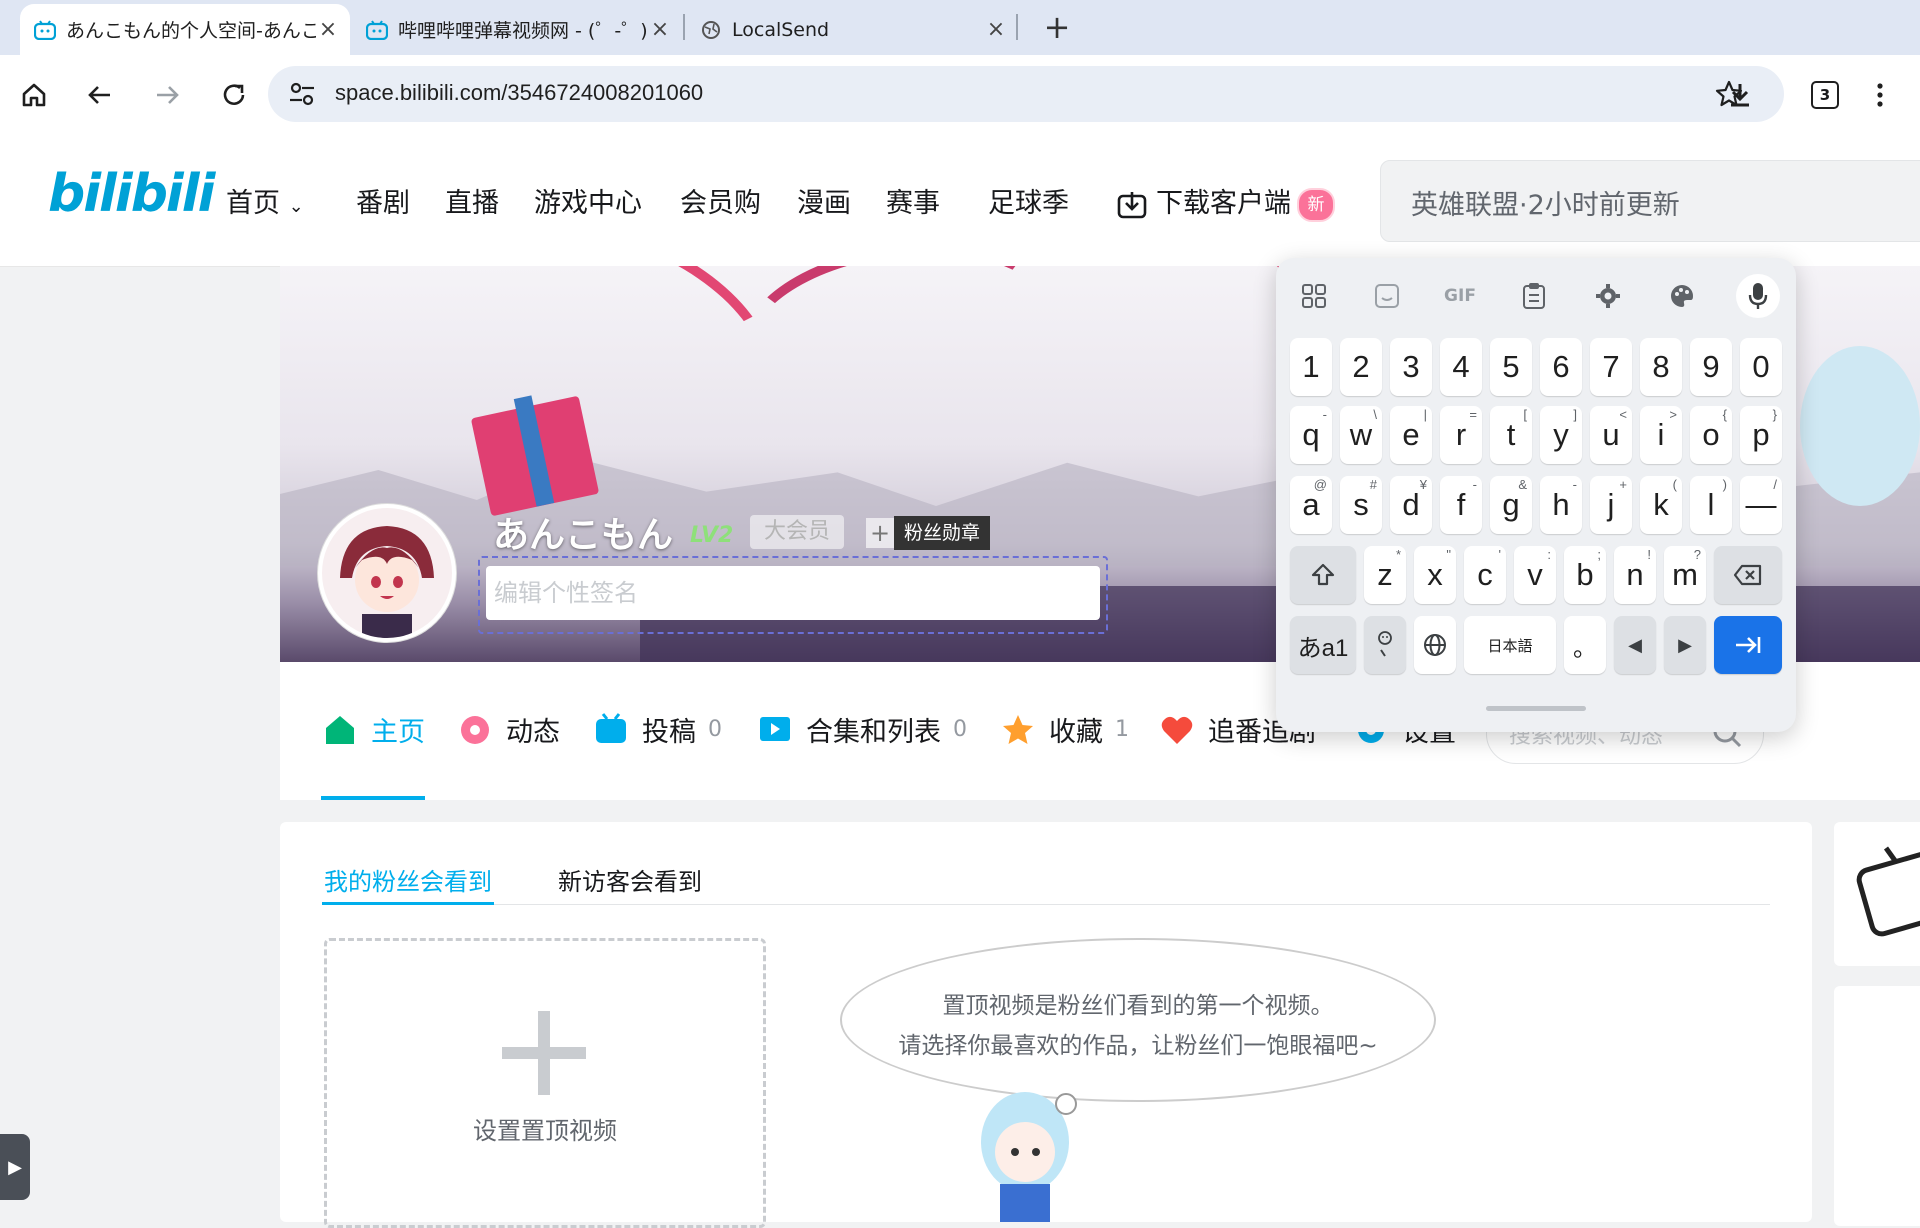 The image size is (1920, 1228). Describe the element at coordinates (1510, 645) in the screenshot. I see `space-key: 日本語` at that location.